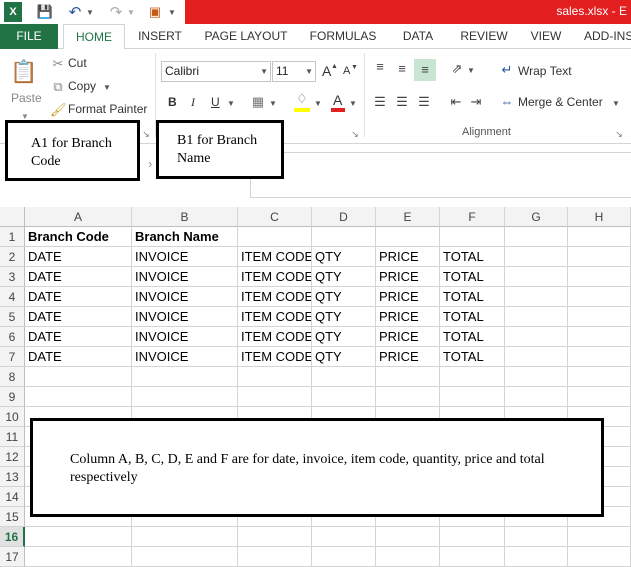 The image size is (631, 567). What do you see at coordinates (344, 537) in the screenshot?
I see `cell-d16` at bounding box center [344, 537].